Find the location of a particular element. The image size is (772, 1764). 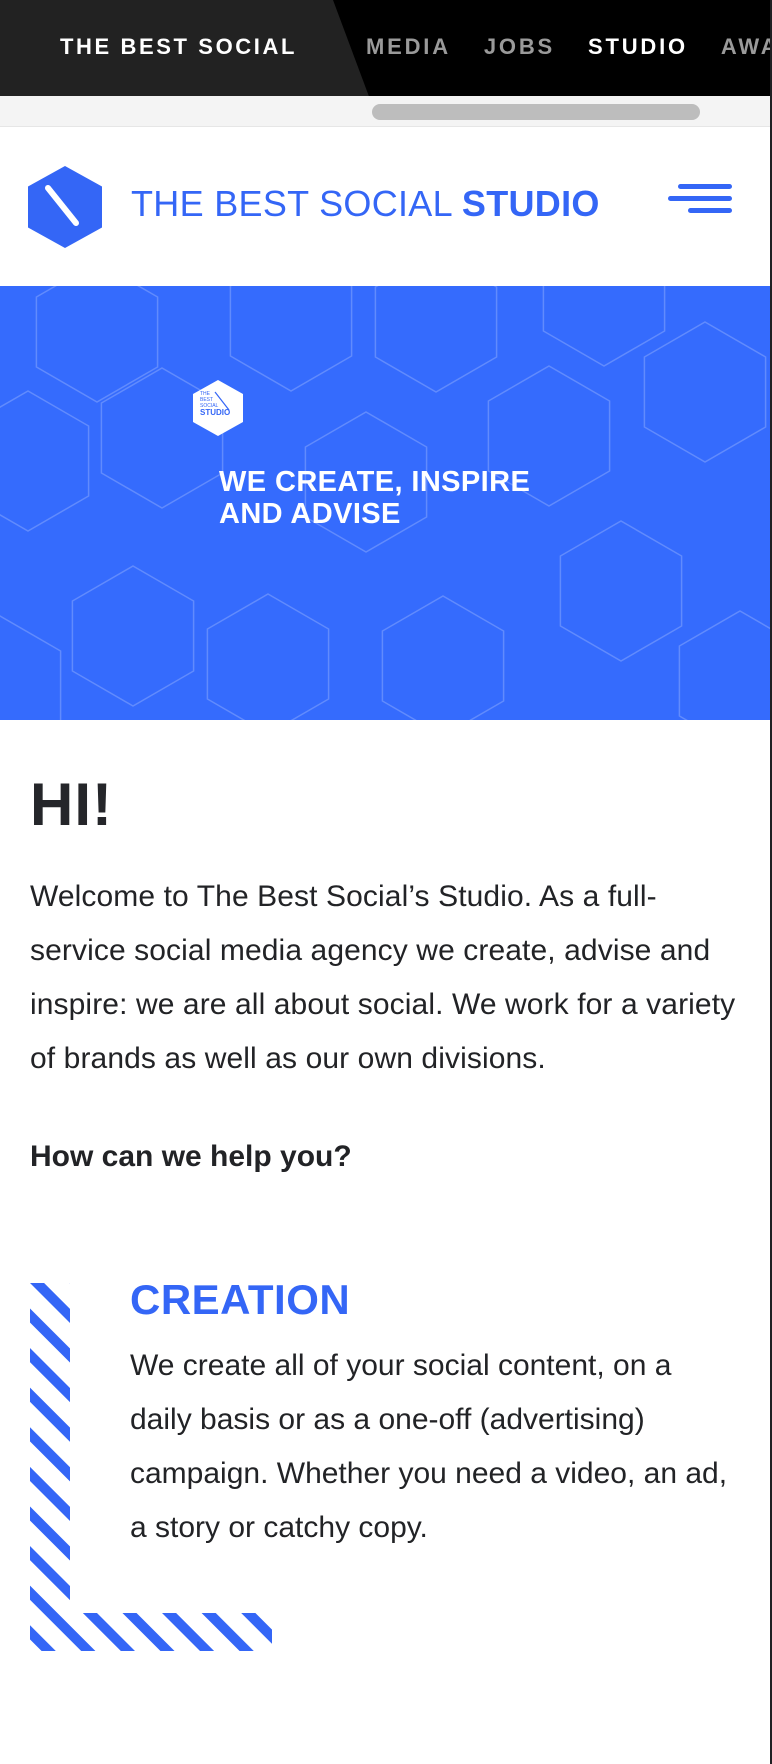

network-nav-jobs: JOBS is located at coordinates (519, 47).